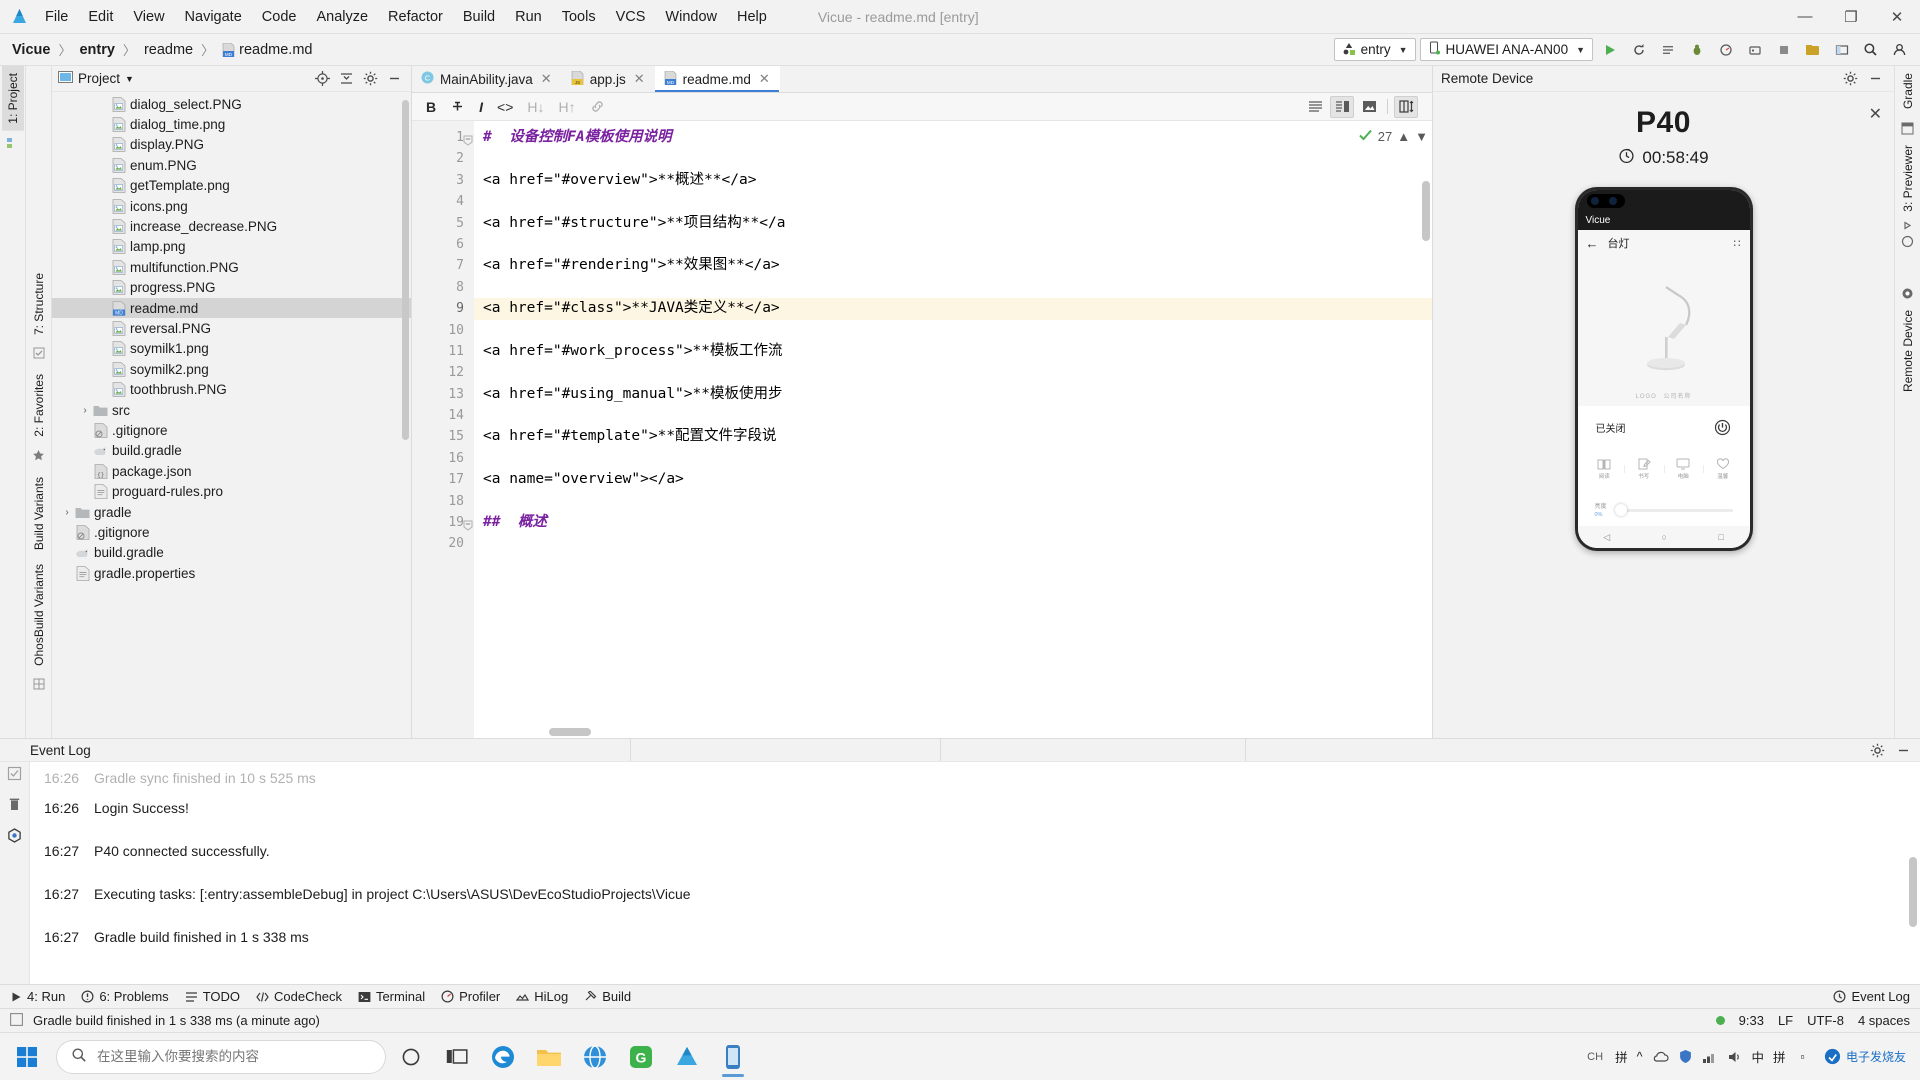 This screenshot has height=1080, width=1920. Describe the element at coordinates (31, 50) in the screenshot. I see `breadcrumb-item-project: Vicue` at that location.